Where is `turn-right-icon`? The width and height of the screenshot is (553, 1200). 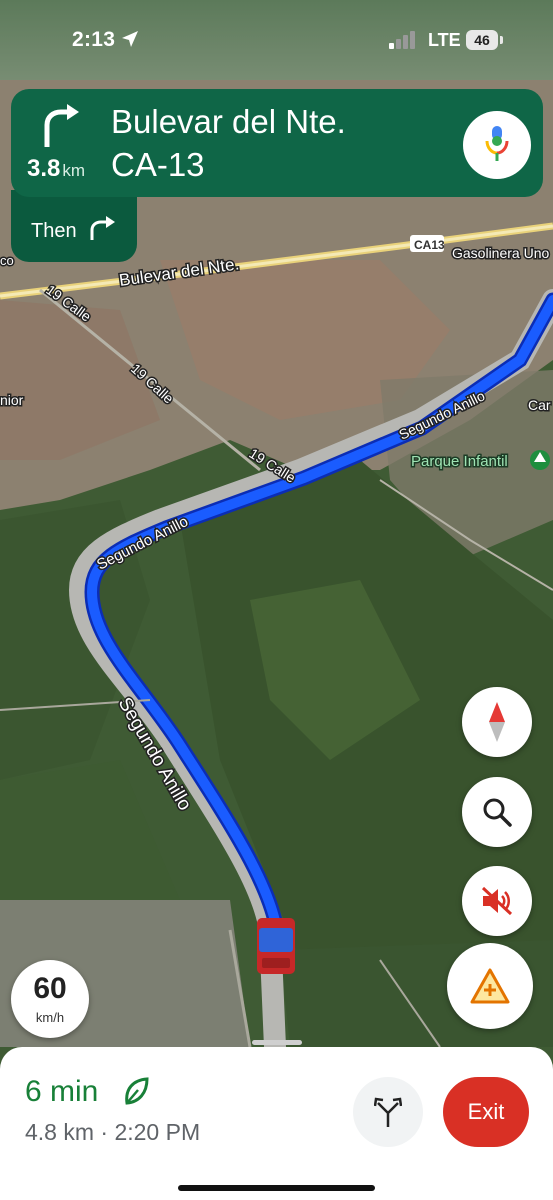
turn-right-icon is located at coordinates (61, 125).